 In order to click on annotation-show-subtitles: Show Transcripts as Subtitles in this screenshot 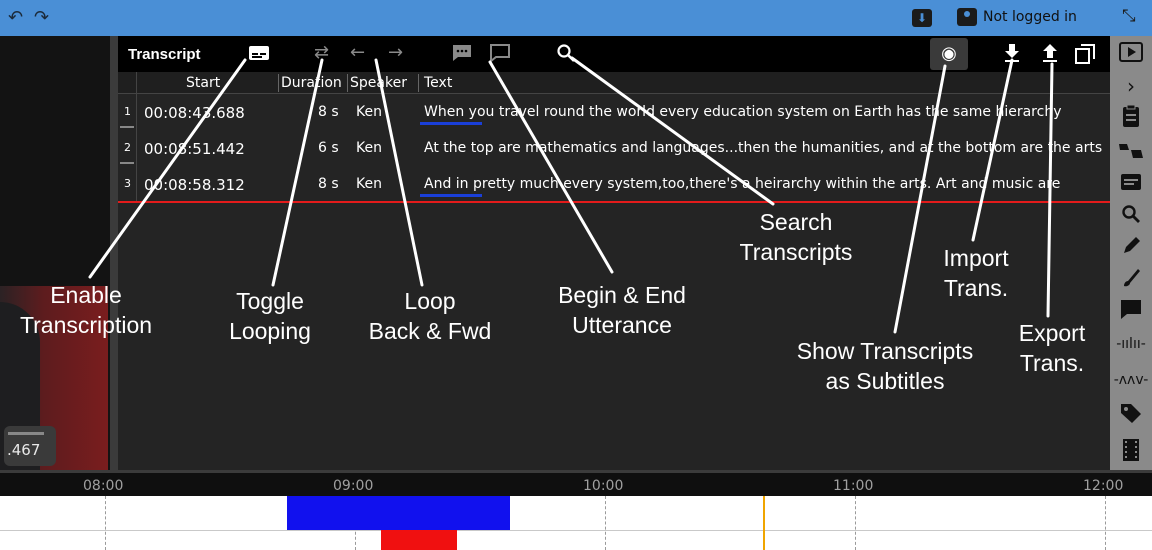, I will do `click(885, 366)`.